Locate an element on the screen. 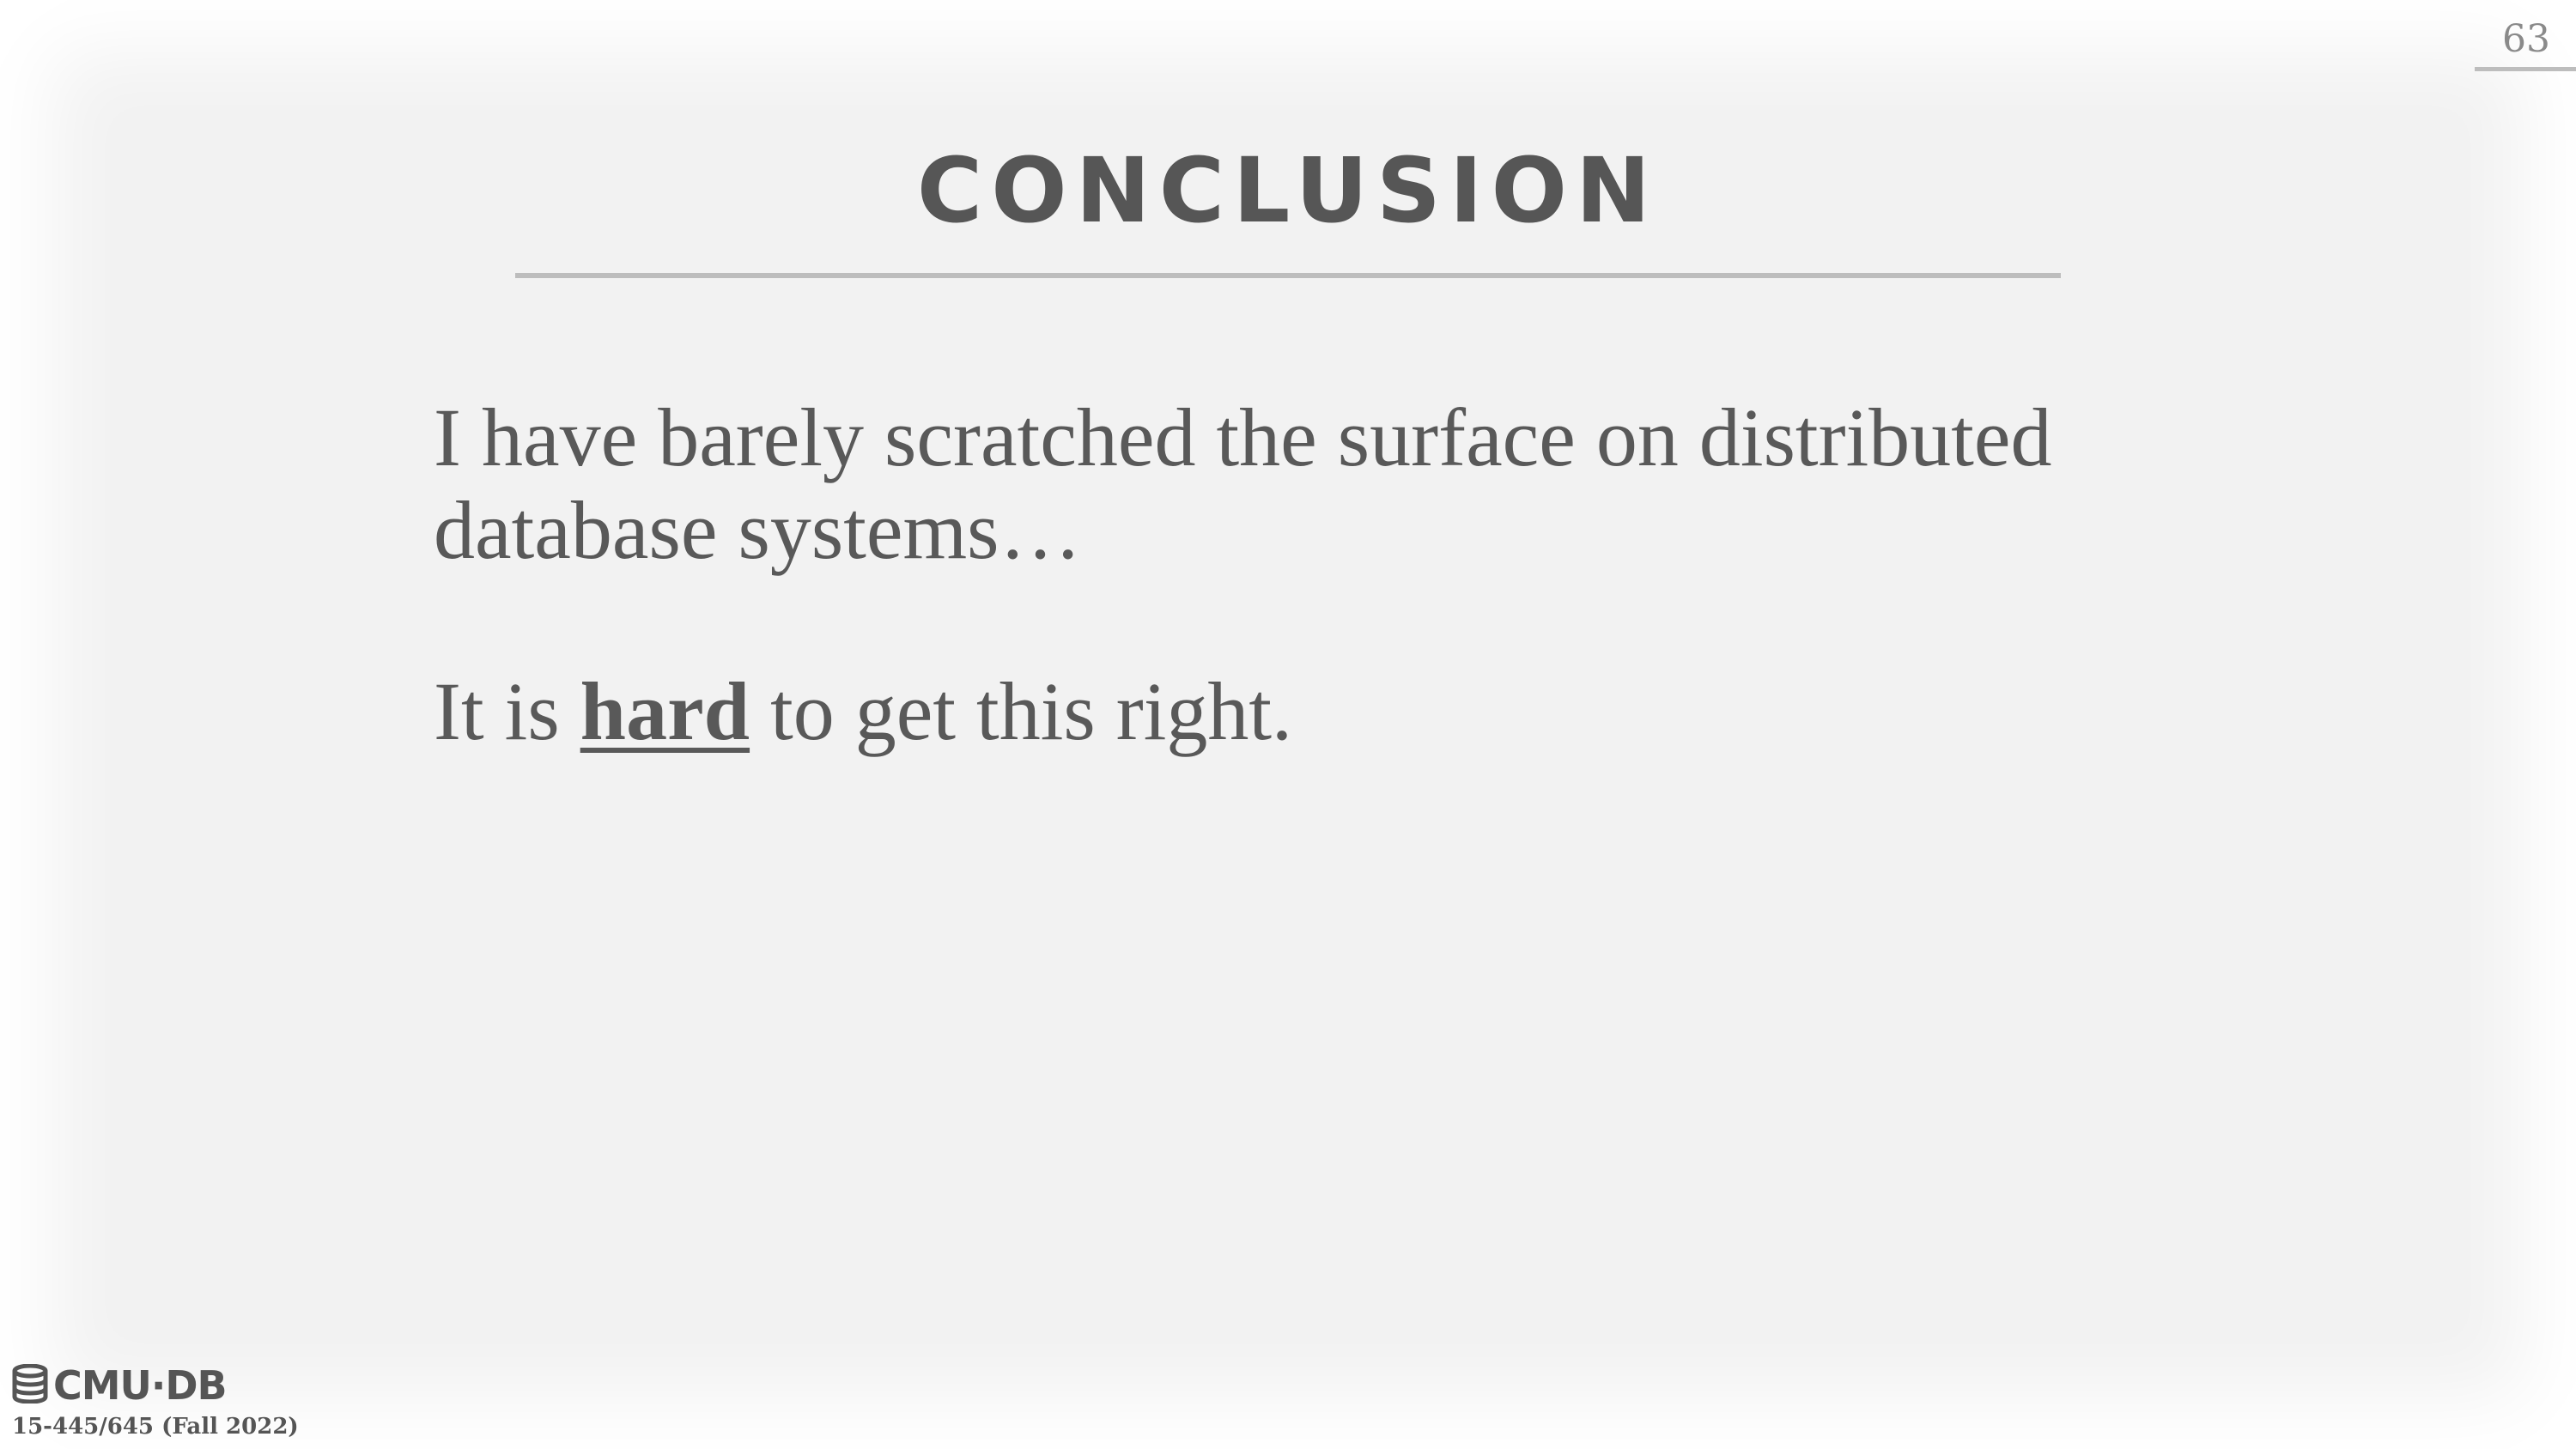 The height and width of the screenshot is (1449, 2576). paragraph-2-emphasis: hard is located at coordinates (665, 711).